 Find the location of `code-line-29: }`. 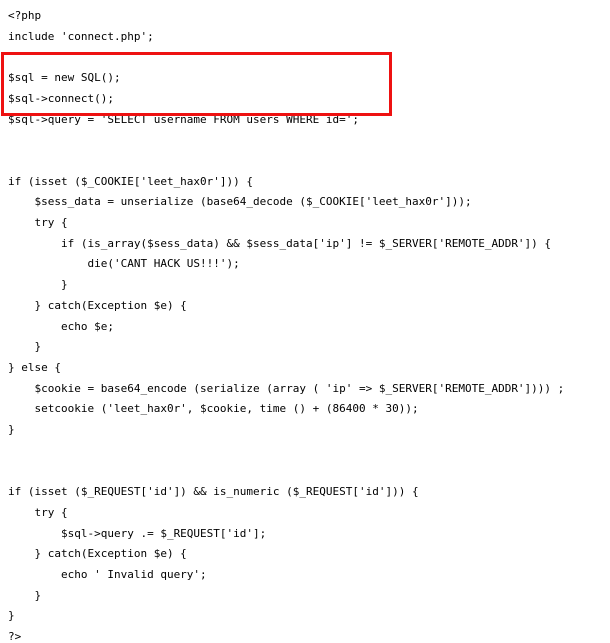

code-line-29: } is located at coordinates (25, 595).